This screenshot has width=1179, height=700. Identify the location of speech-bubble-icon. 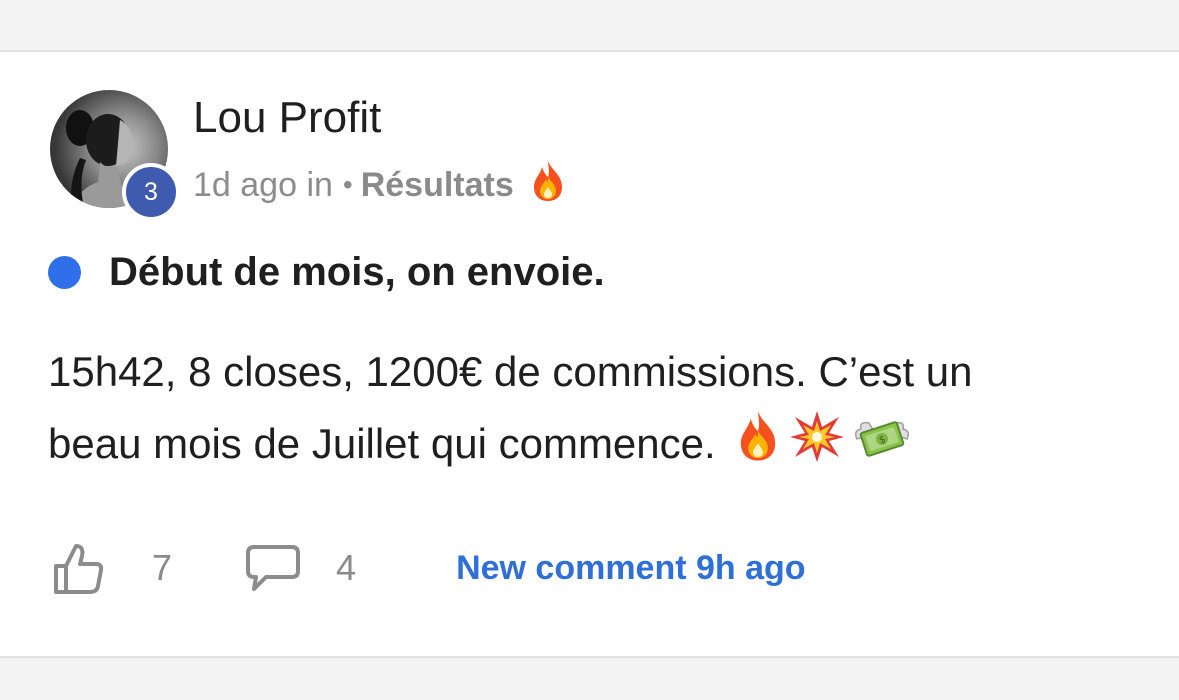
(273, 568).